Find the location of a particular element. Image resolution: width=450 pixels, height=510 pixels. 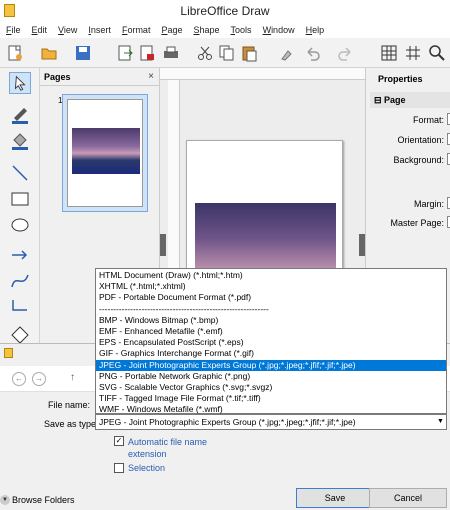

auto-extension-label: Automatic file name extension is located at coordinates (178, 448).